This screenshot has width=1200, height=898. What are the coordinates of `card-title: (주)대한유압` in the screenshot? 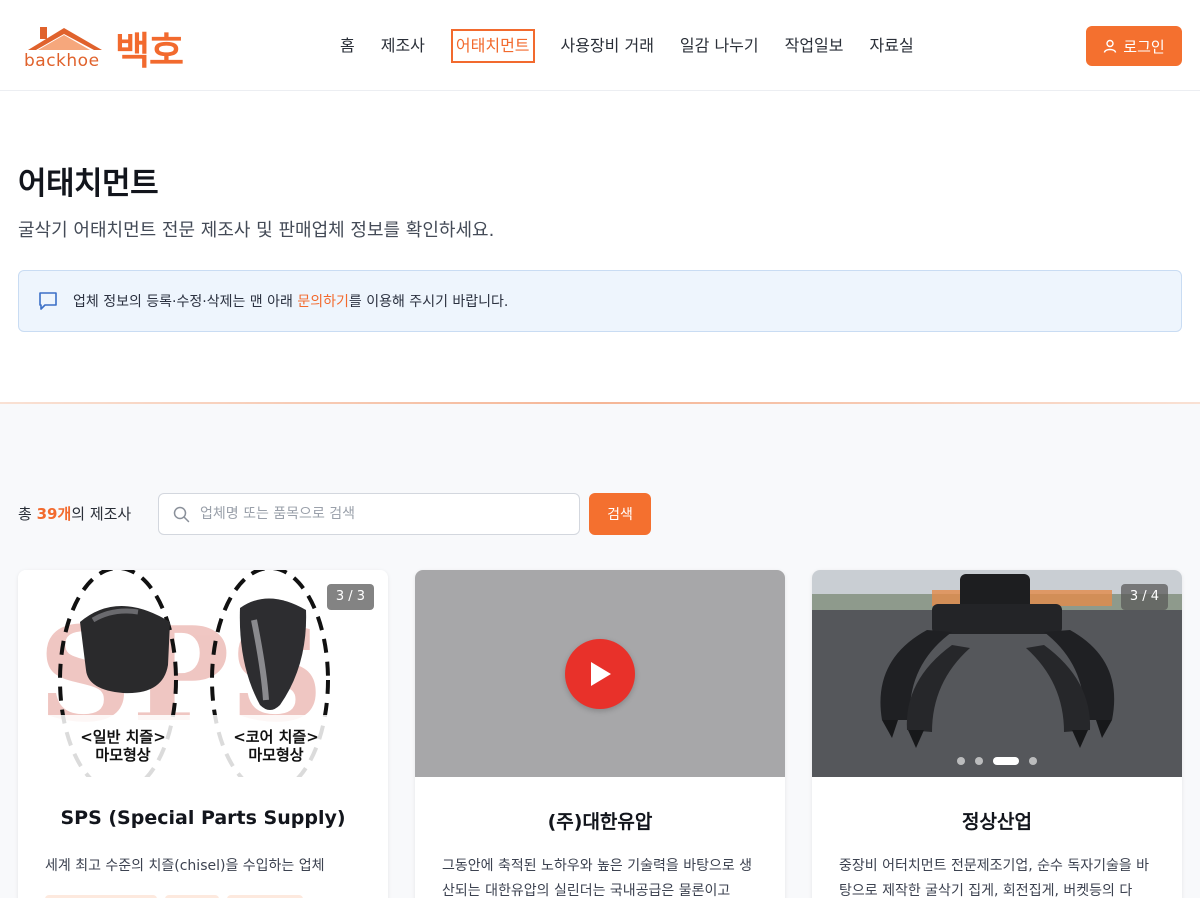 It's located at (600, 820).